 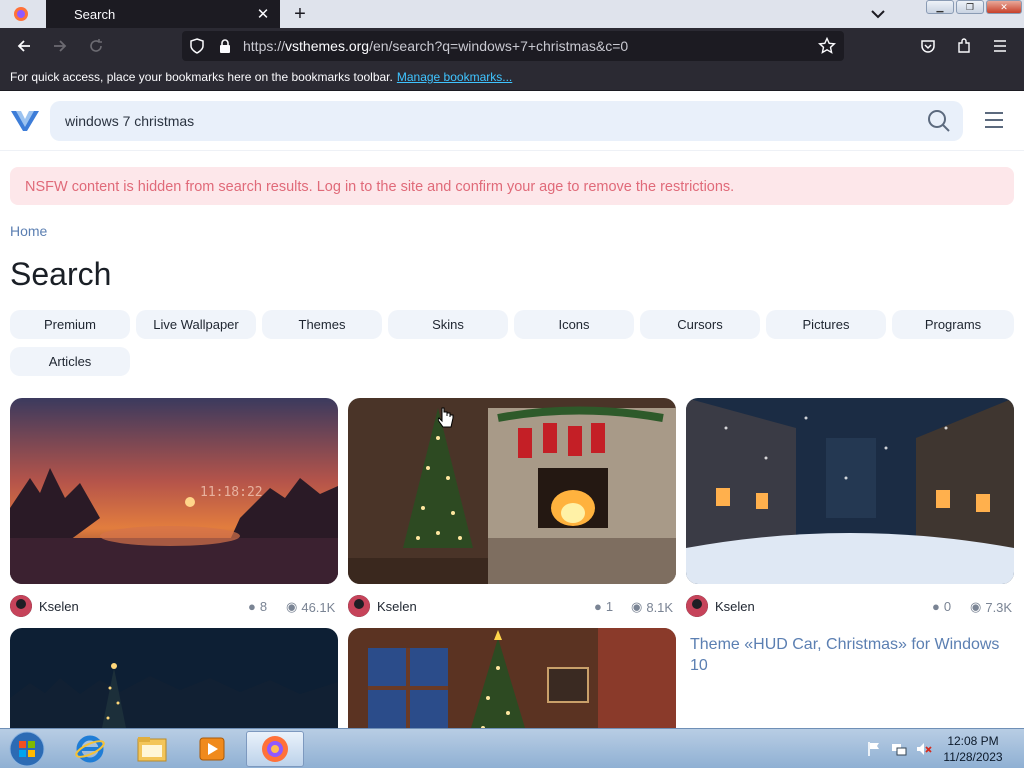 What do you see at coordinates (953, 324) in the screenshot?
I see `category-programs: Programs` at bounding box center [953, 324].